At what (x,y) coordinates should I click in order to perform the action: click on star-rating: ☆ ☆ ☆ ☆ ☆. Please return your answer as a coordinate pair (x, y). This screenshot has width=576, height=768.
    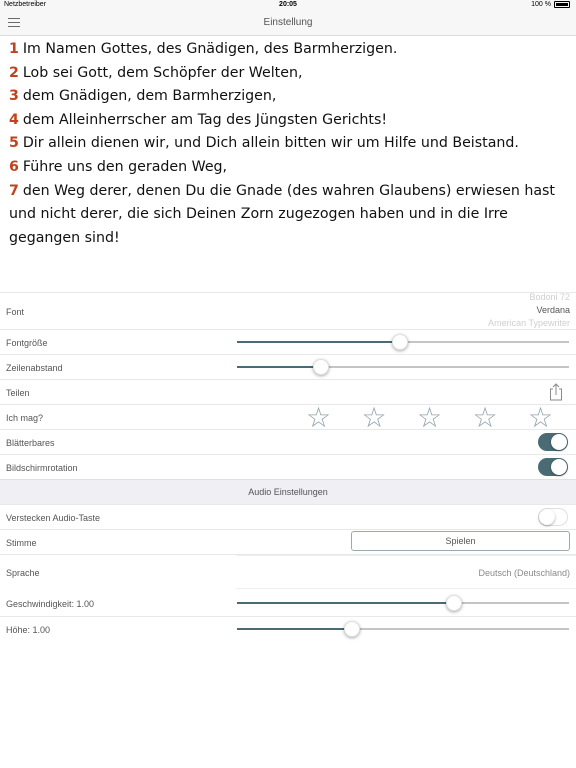
    Looking at the image, I should click on (441, 418).